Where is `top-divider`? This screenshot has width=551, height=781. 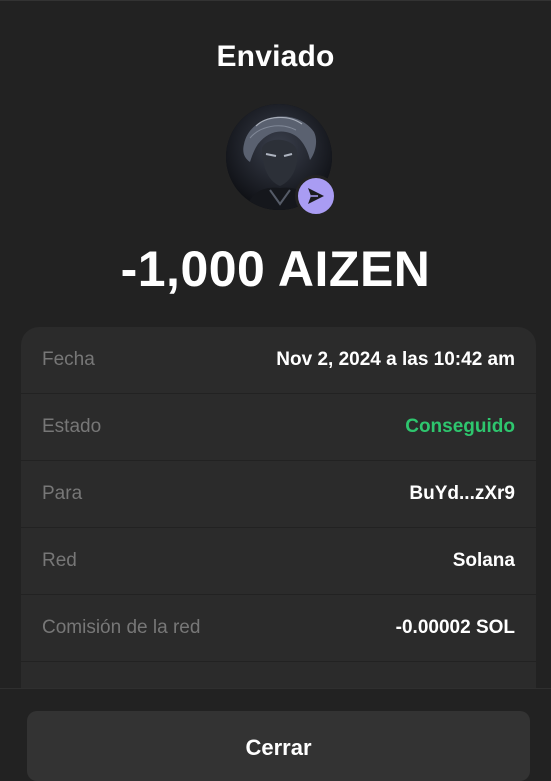 top-divider is located at coordinates (275, 0).